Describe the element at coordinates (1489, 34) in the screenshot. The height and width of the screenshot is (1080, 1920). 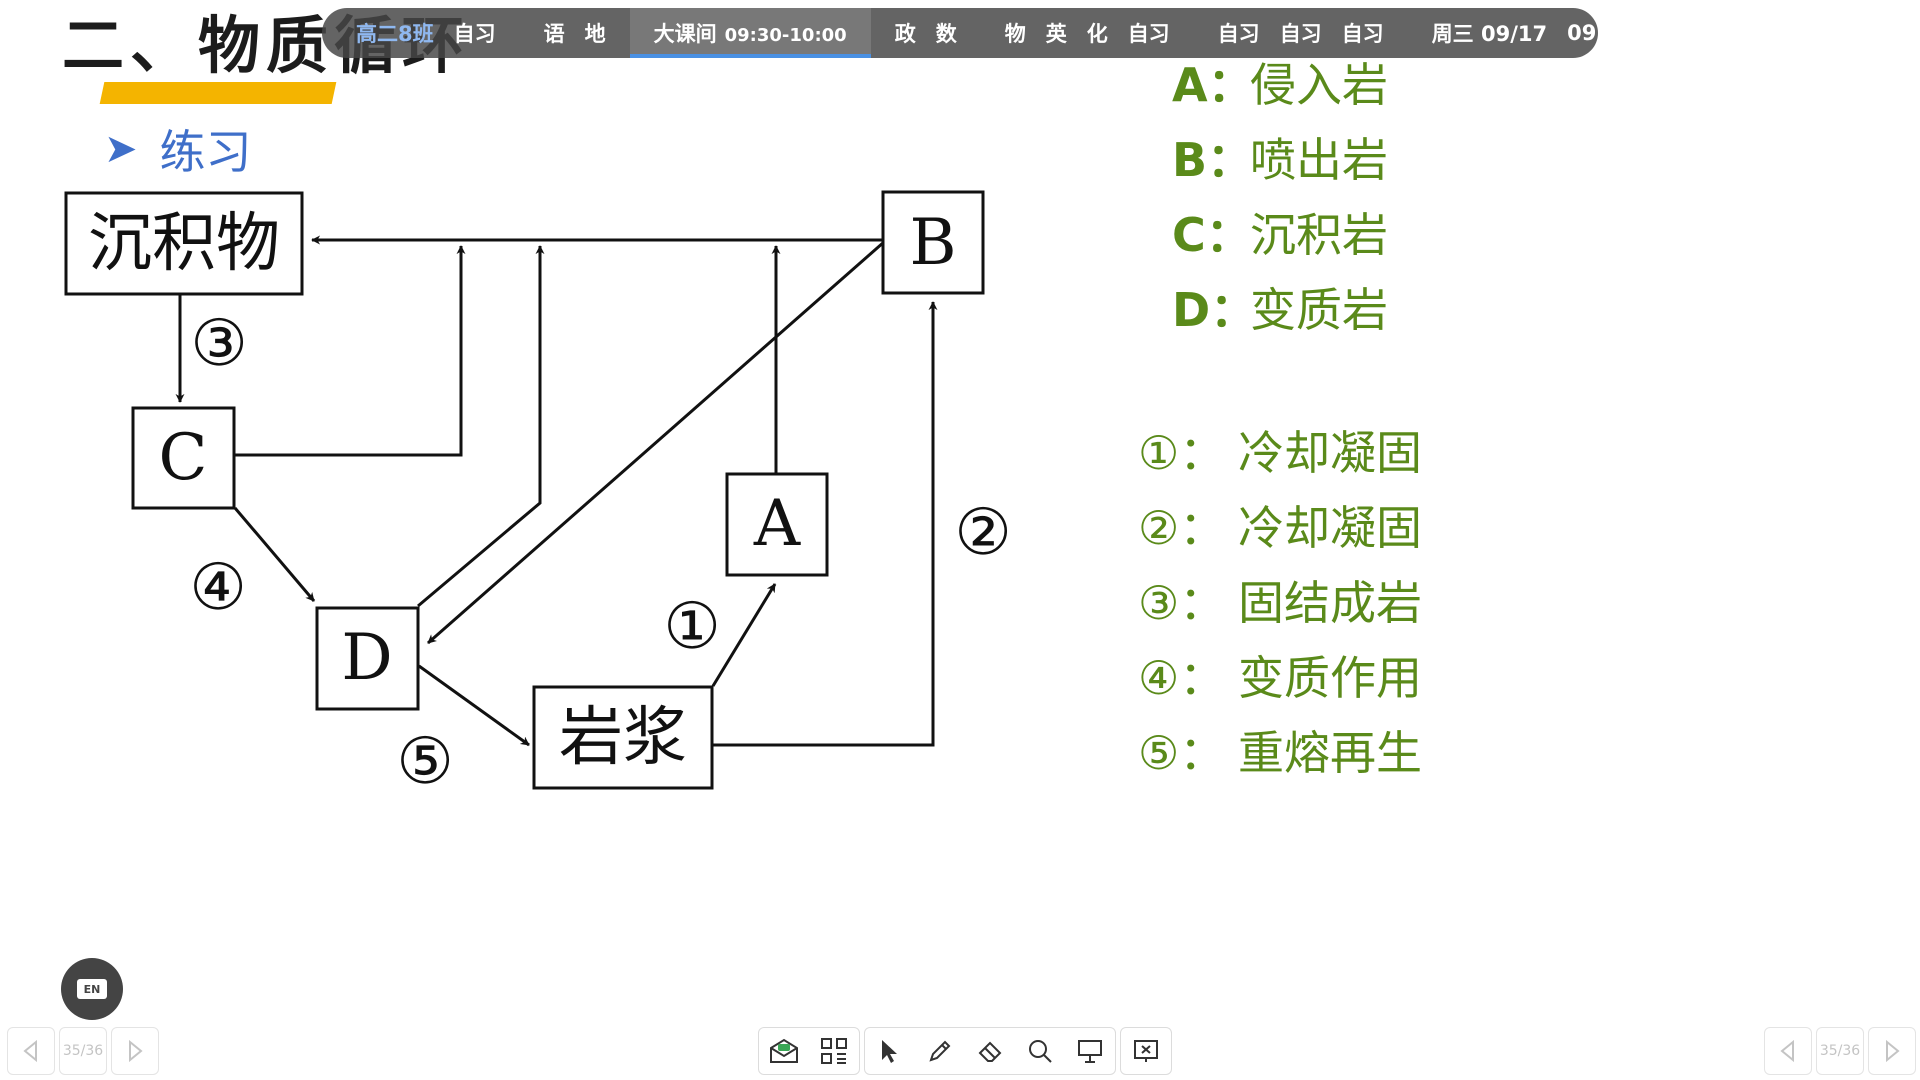
I see `schedule-date: 周三 09/17` at that location.